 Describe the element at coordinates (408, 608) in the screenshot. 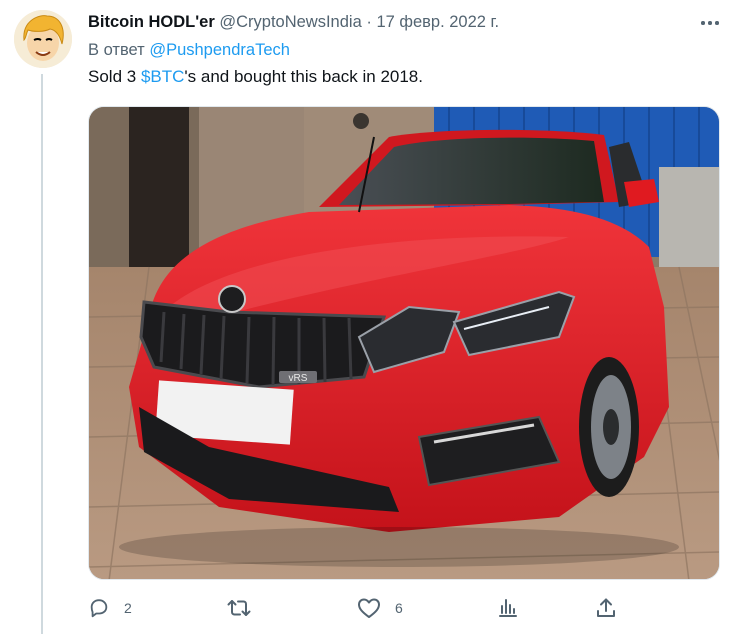

I see `action-bar: 2 6` at that location.